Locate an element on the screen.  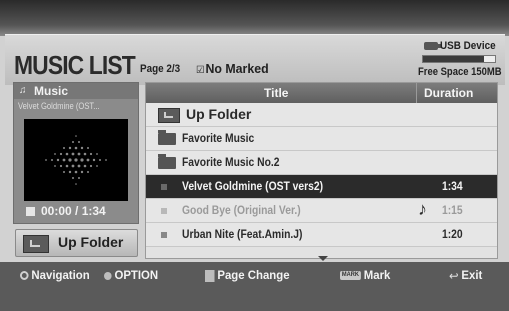
hint-exit-label: Exit is located at coordinates (472, 275).